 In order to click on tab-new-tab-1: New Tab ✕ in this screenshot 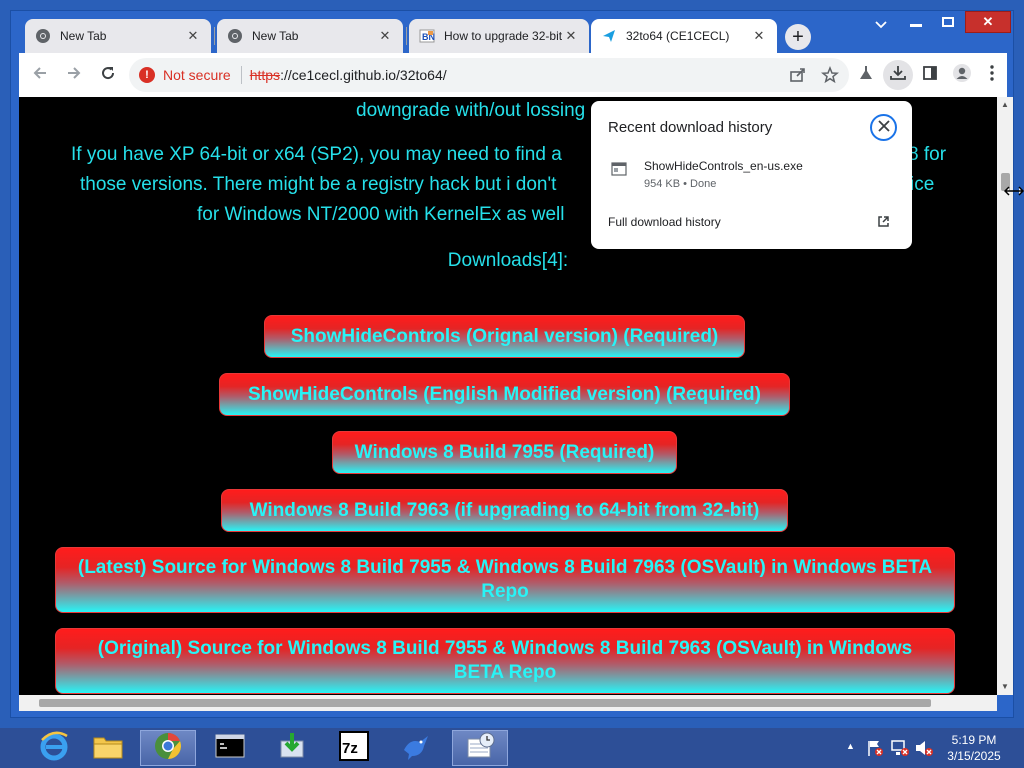, I will do `click(118, 36)`.